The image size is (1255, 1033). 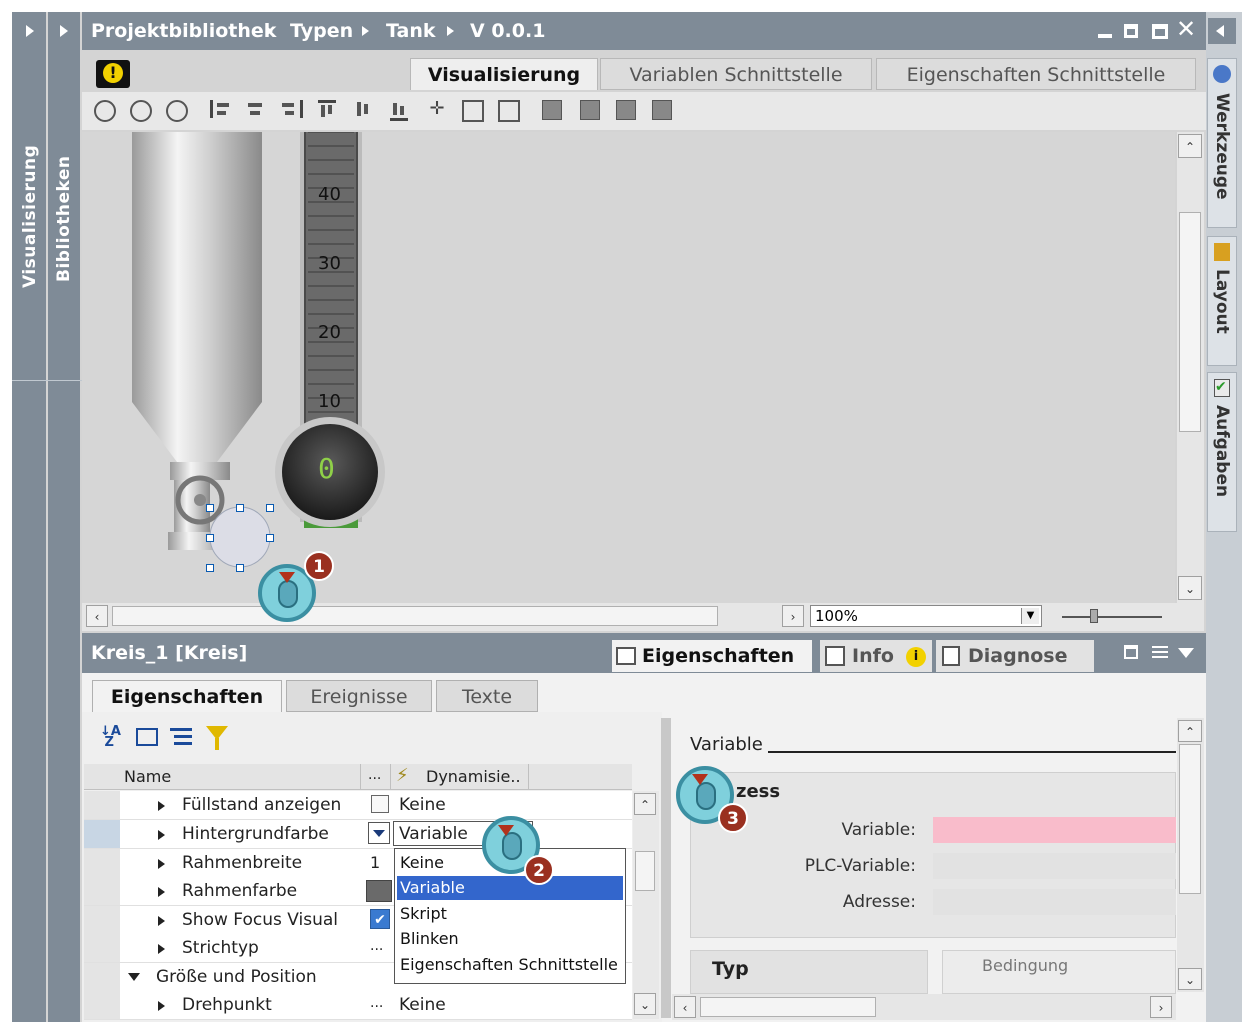 I want to click on canvas-horizontal-scrollbar: ‹ › 100% ▼, so click(x=643, y=617).